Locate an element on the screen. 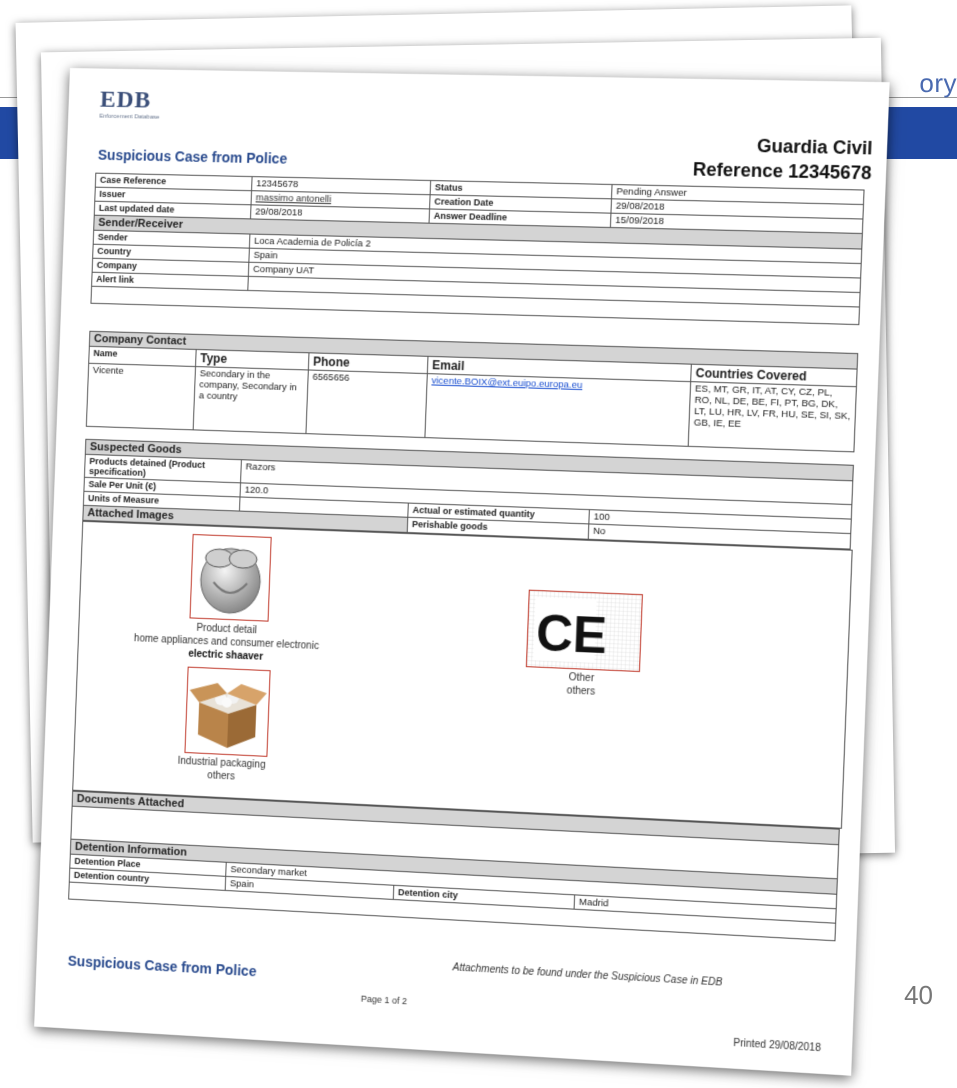 Image resolution: width=957 pixels, height=1088 pixels. ce-mark-text: CE is located at coordinates (571, 634).